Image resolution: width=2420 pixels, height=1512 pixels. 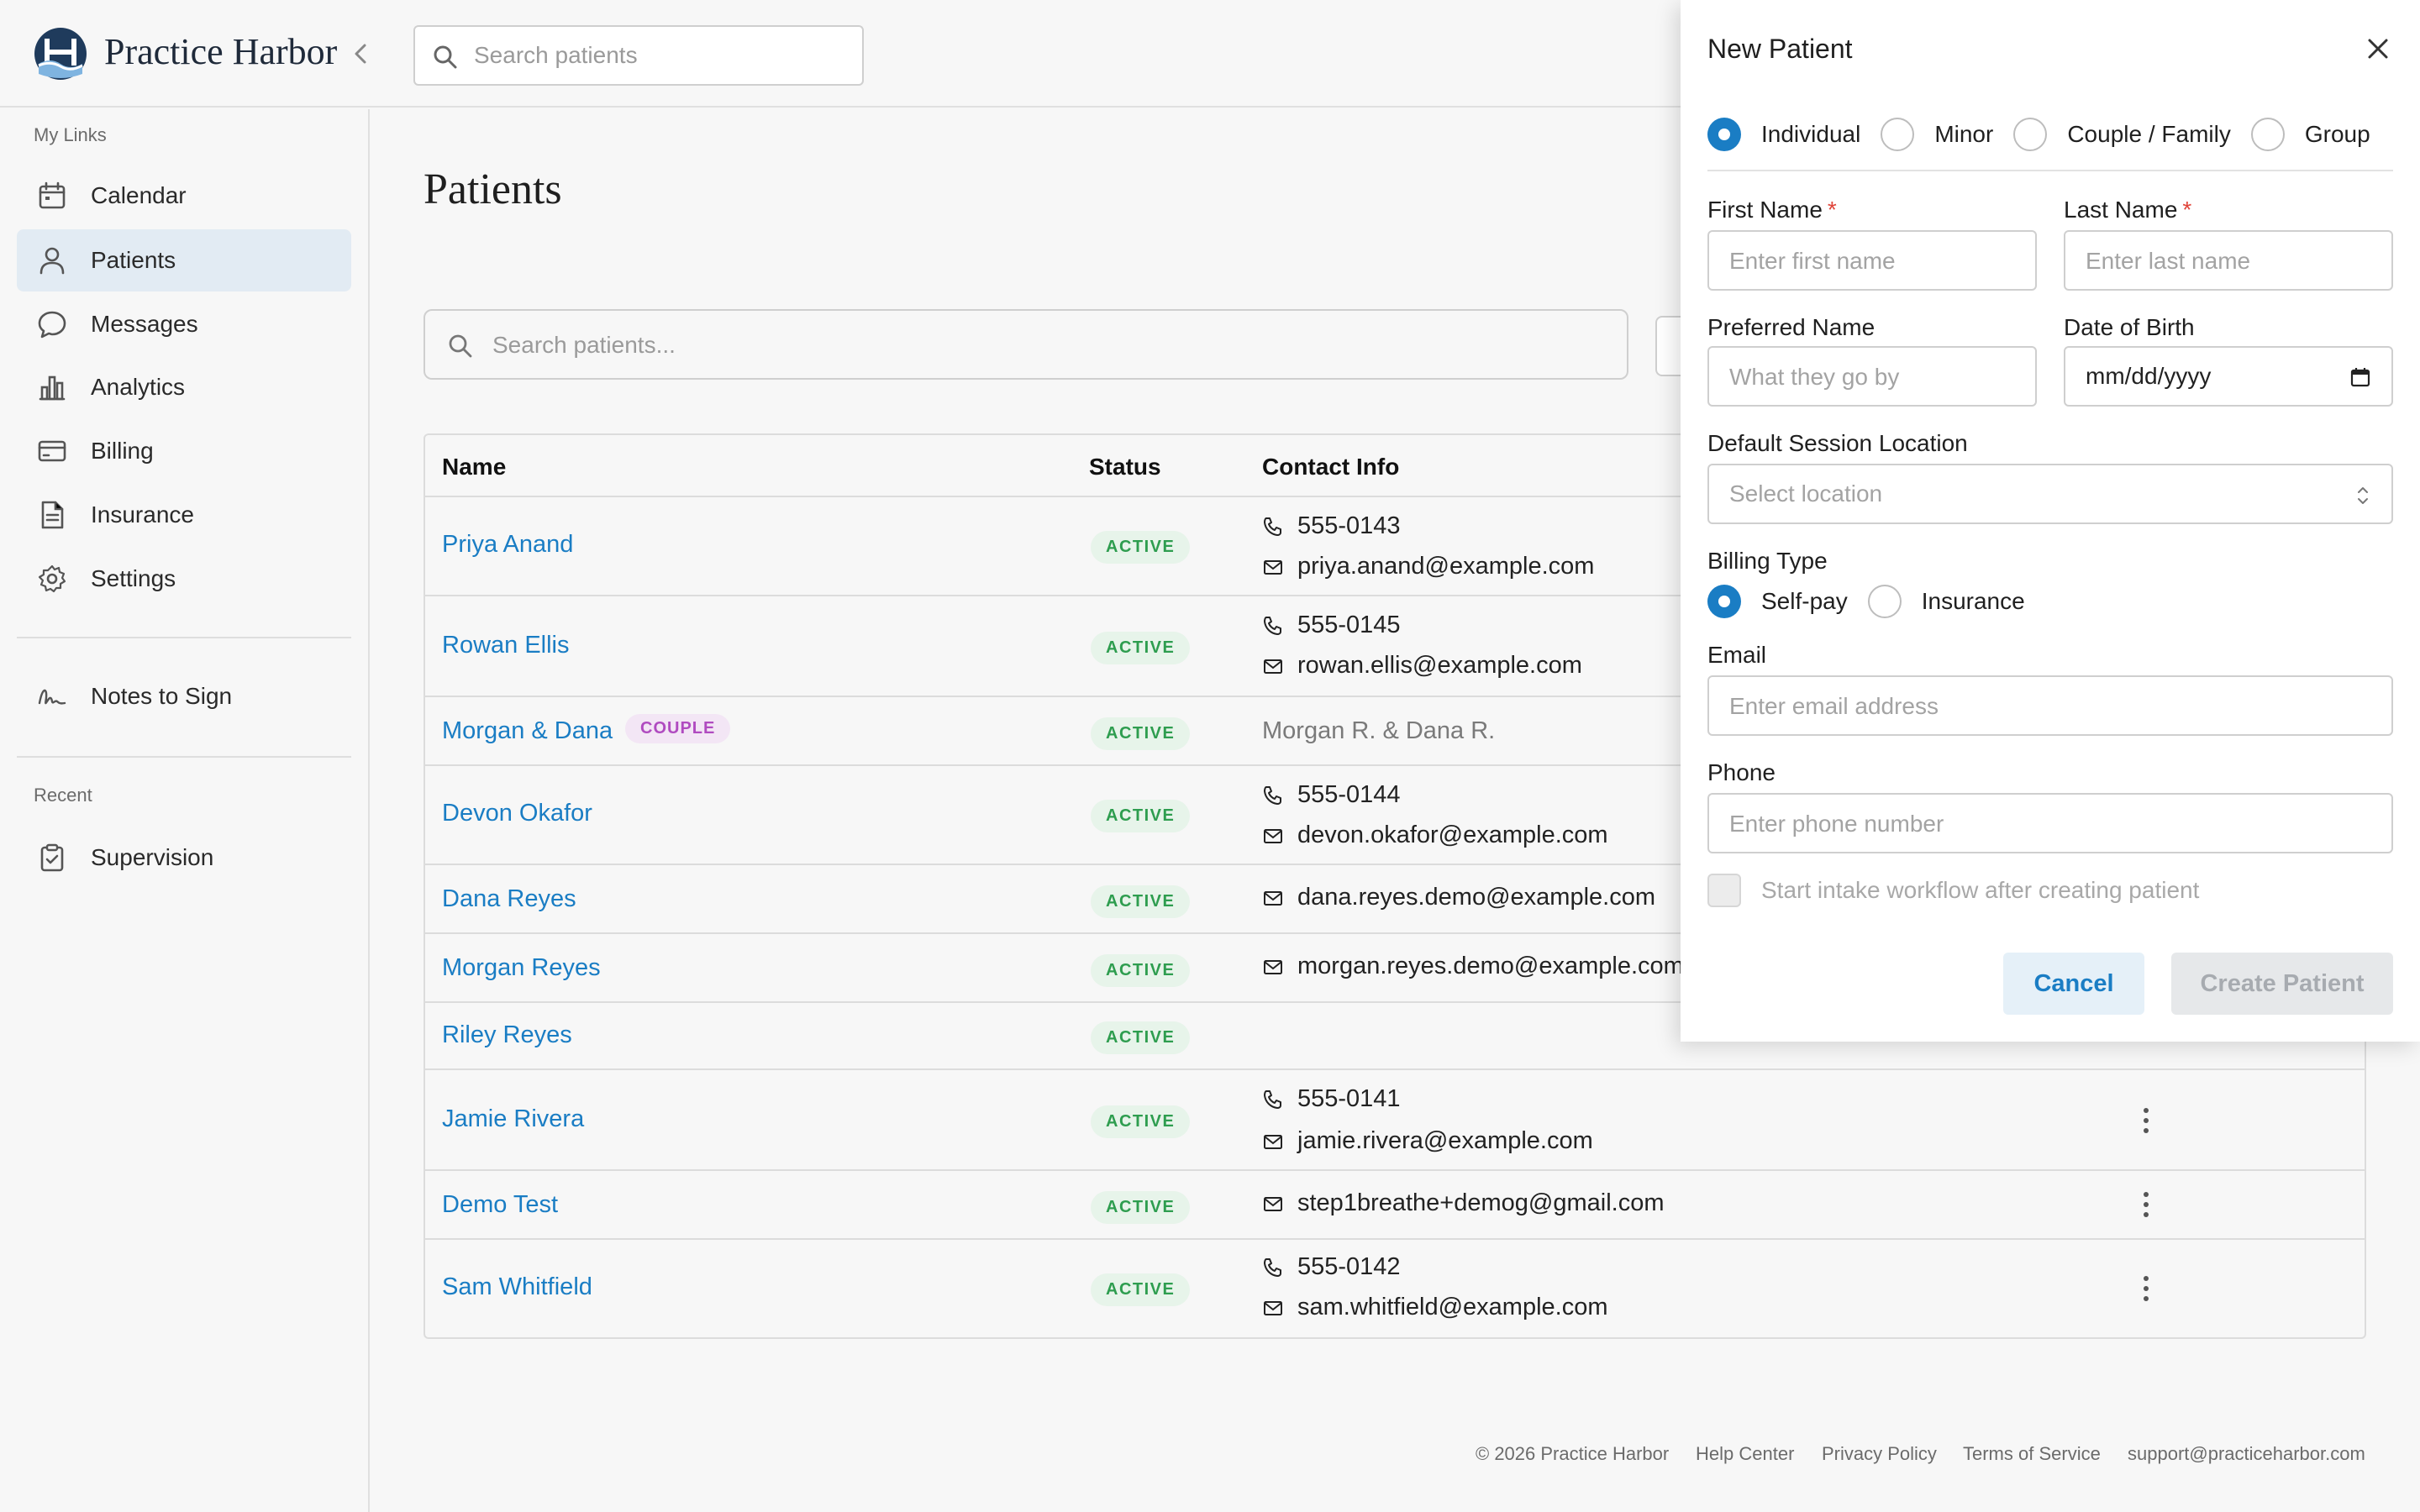 I want to click on sidebar-item-calendar: Calendar, so click(x=184, y=196).